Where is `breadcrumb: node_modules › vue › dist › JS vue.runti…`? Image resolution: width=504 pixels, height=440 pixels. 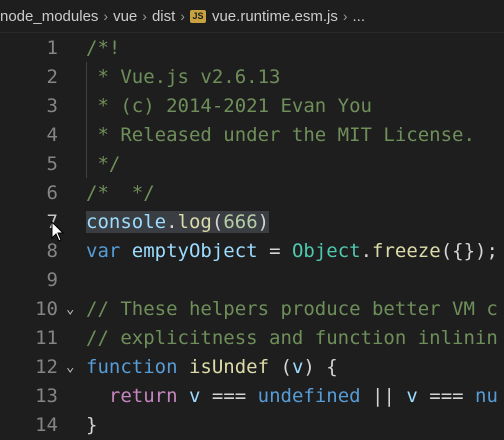
breadcrumb: node_modules › vue › dist › JS vue.runti… is located at coordinates (252, 16).